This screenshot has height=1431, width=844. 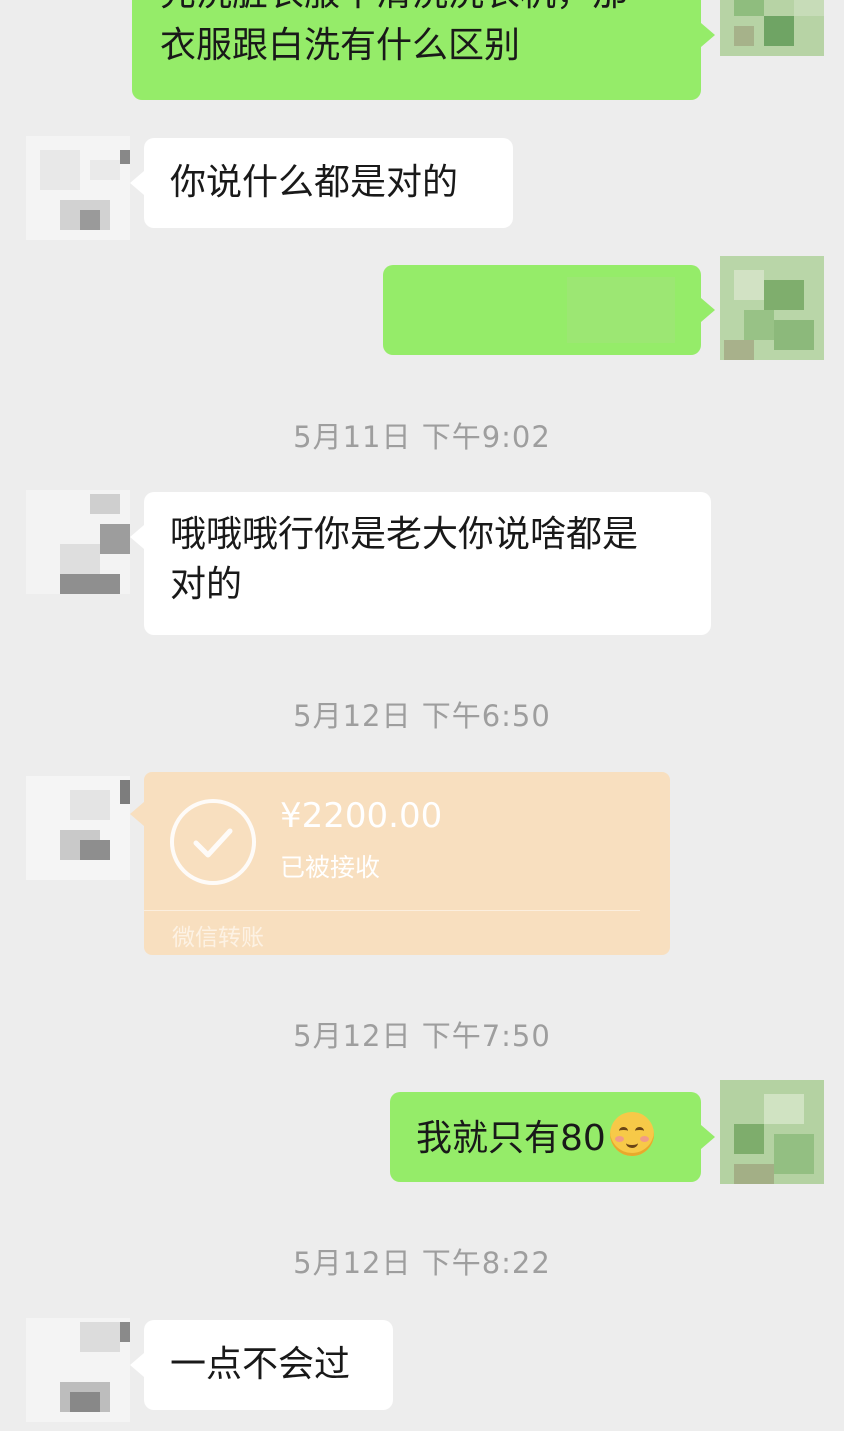 I want to click on message-timestamp: 5月12日 下午7:50, so click(x=422, y=1036).